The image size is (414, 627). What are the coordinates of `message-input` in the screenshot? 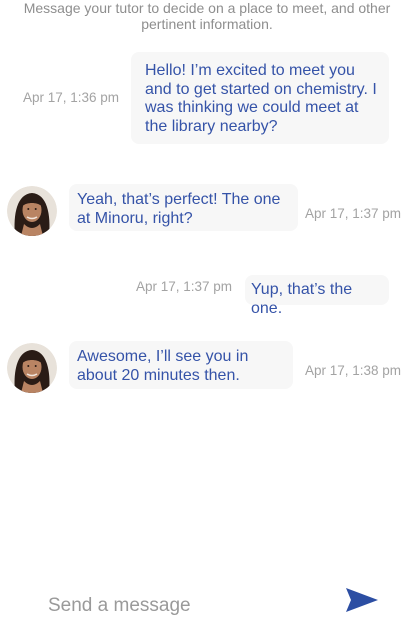 It's located at (182, 606).